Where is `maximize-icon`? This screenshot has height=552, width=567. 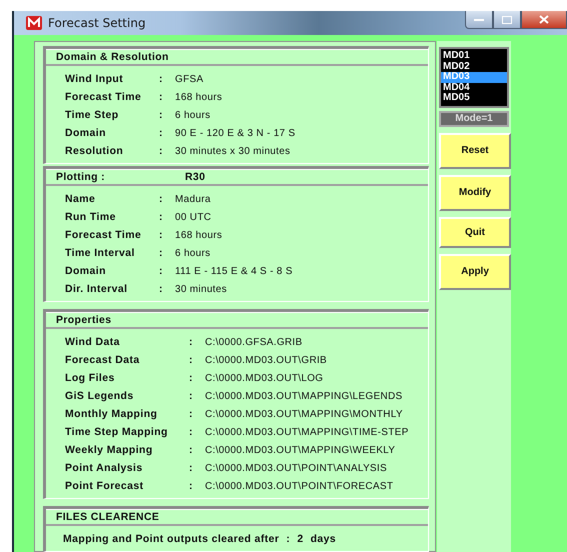 maximize-icon is located at coordinates (507, 20).